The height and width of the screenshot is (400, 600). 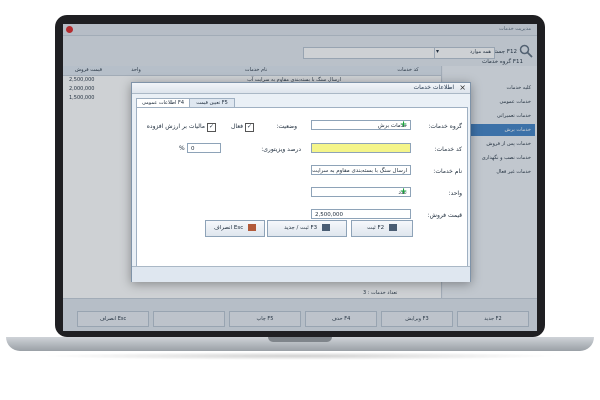 I want to click on code-field, so click(x=361, y=148).